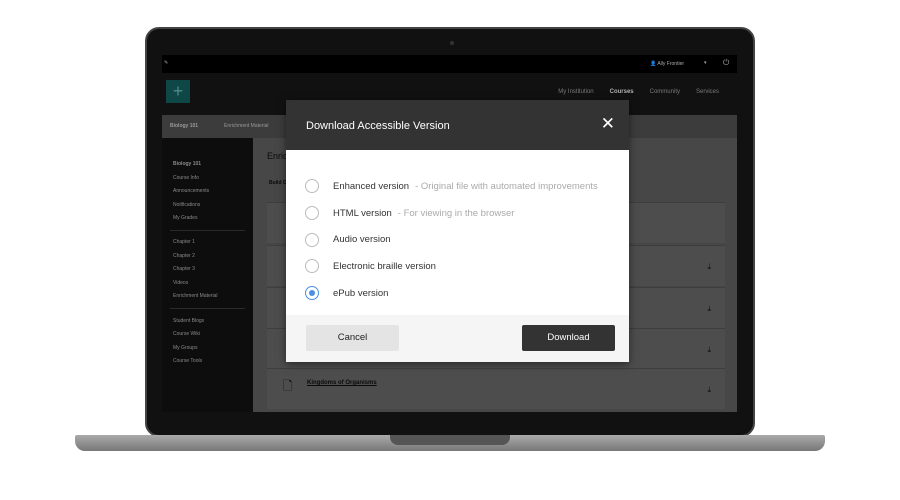  What do you see at coordinates (449, 64) in the screenshot?
I see `top-bar: ✎ 👤 Ally Frontier ▾ ⏻` at bounding box center [449, 64].